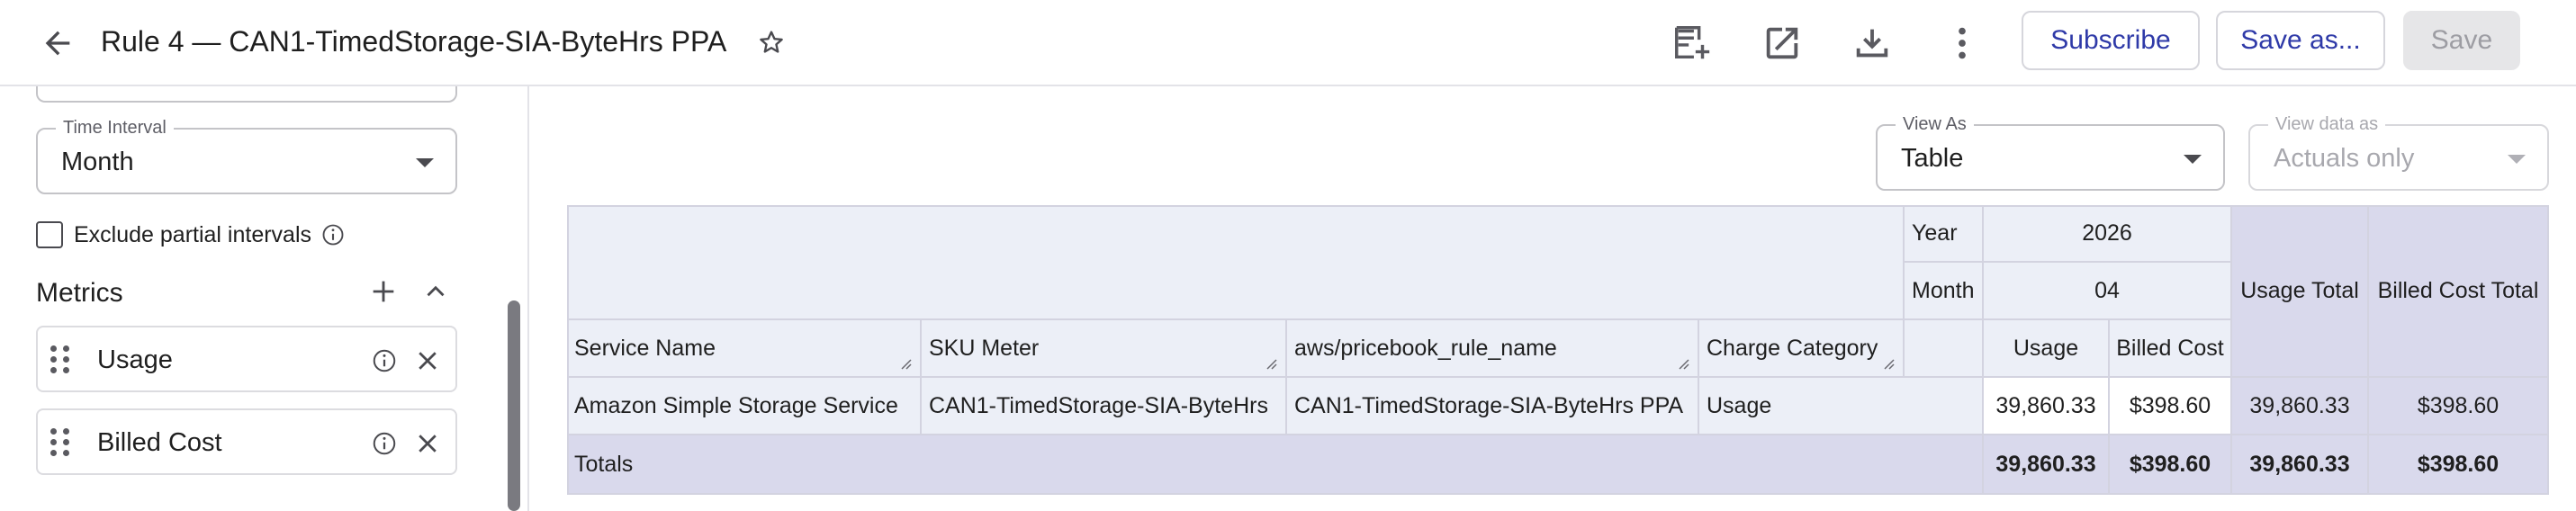 This screenshot has width=2576, height=511. Describe the element at coordinates (2459, 406) in the screenshot. I see `table-cell-billed-cost-total: $398.60` at that location.